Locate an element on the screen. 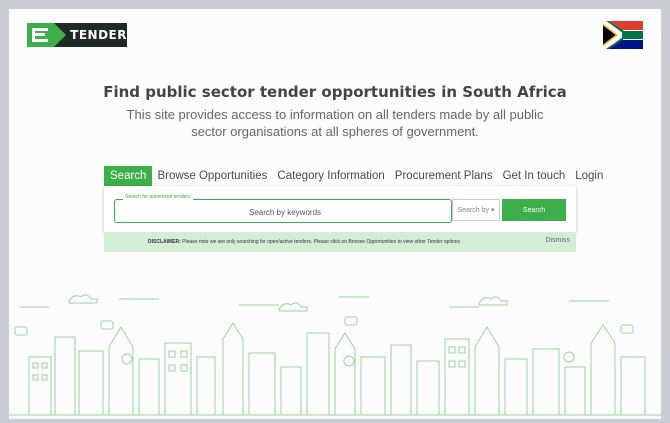  tab-get-in-touch: Get In touch is located at coordinates (534, 176).